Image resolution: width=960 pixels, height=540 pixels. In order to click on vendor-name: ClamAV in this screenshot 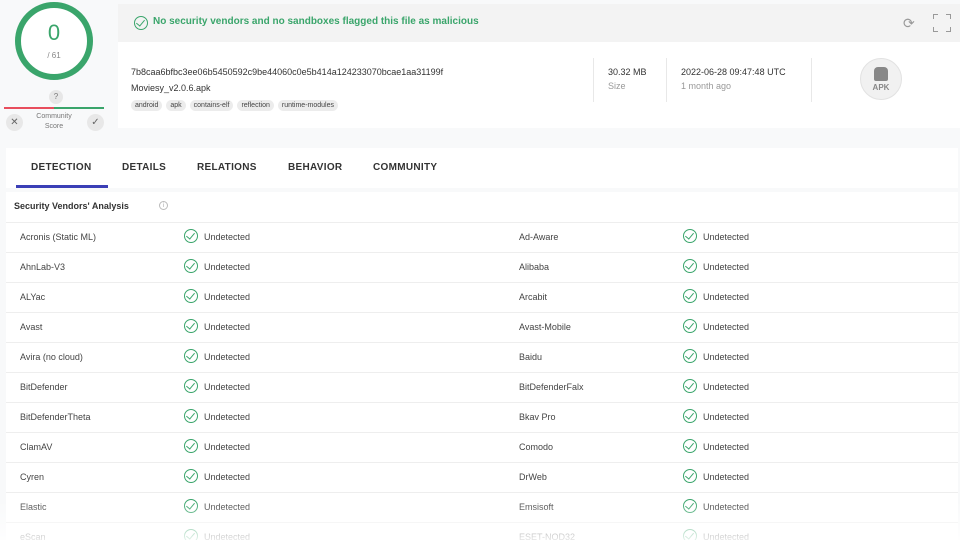, I will do `click(36, 447)`.